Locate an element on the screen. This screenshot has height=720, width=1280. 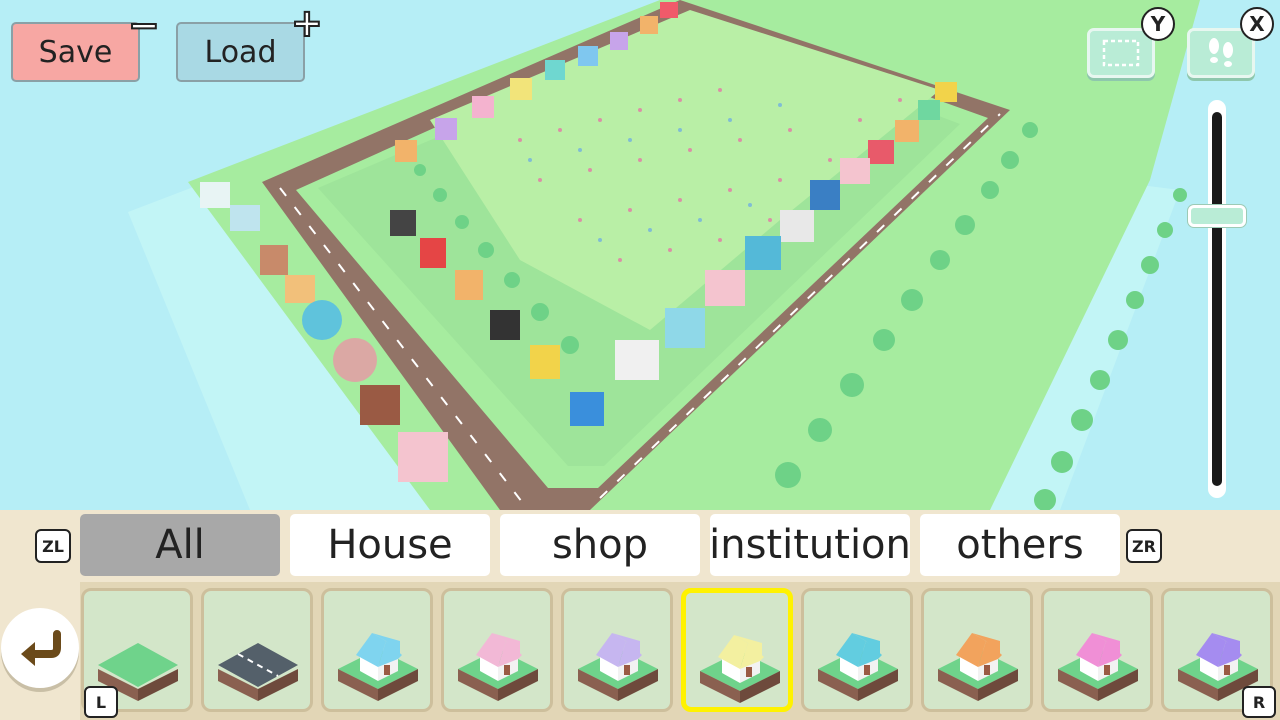
tab-shop: shop is located at coordinates (600, 545).